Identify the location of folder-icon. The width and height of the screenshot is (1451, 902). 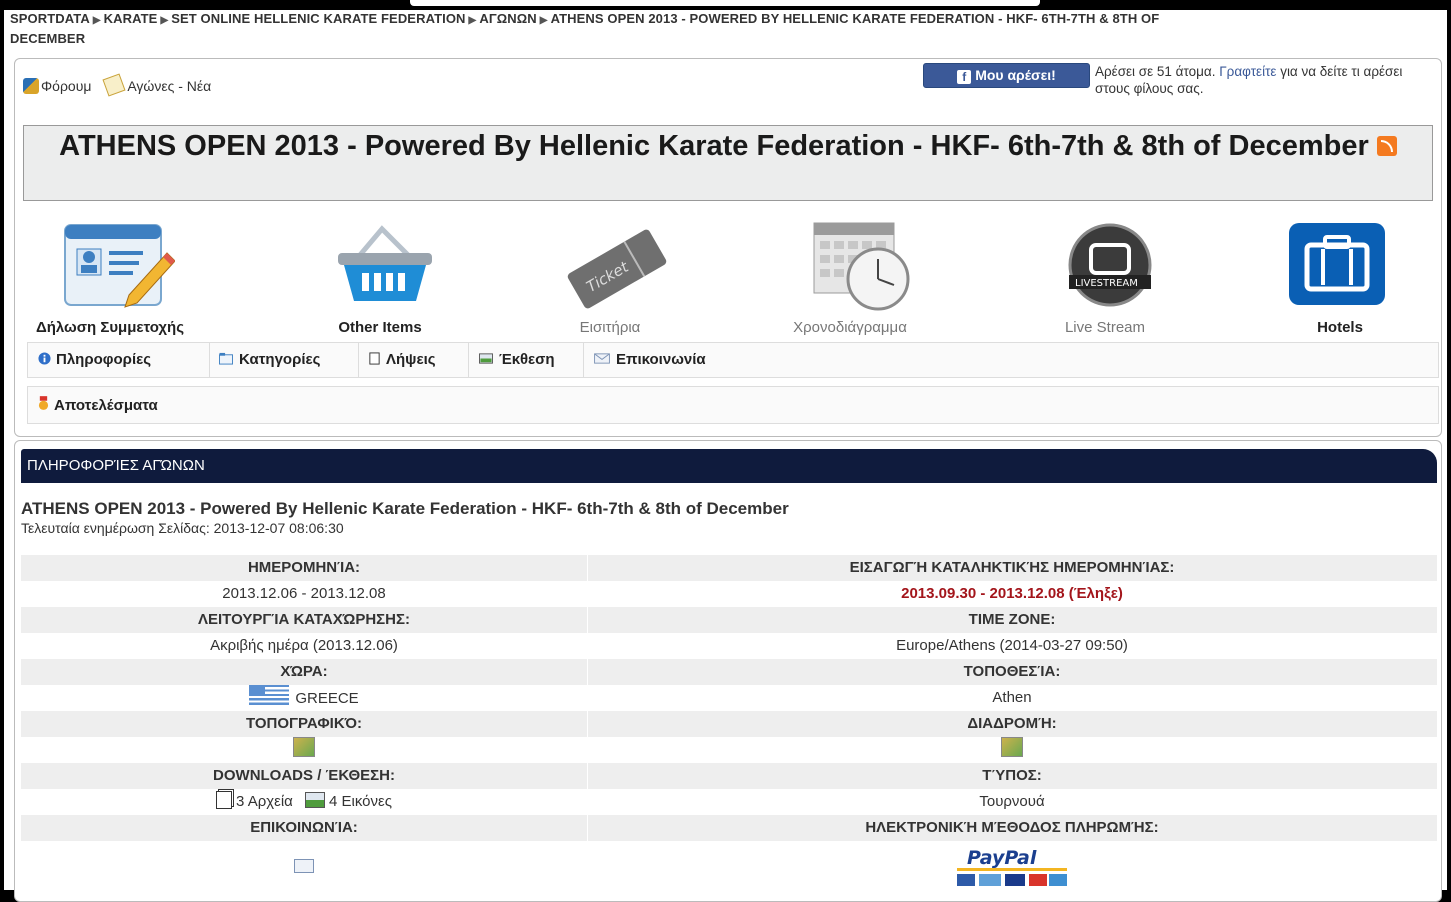
(226, 358).